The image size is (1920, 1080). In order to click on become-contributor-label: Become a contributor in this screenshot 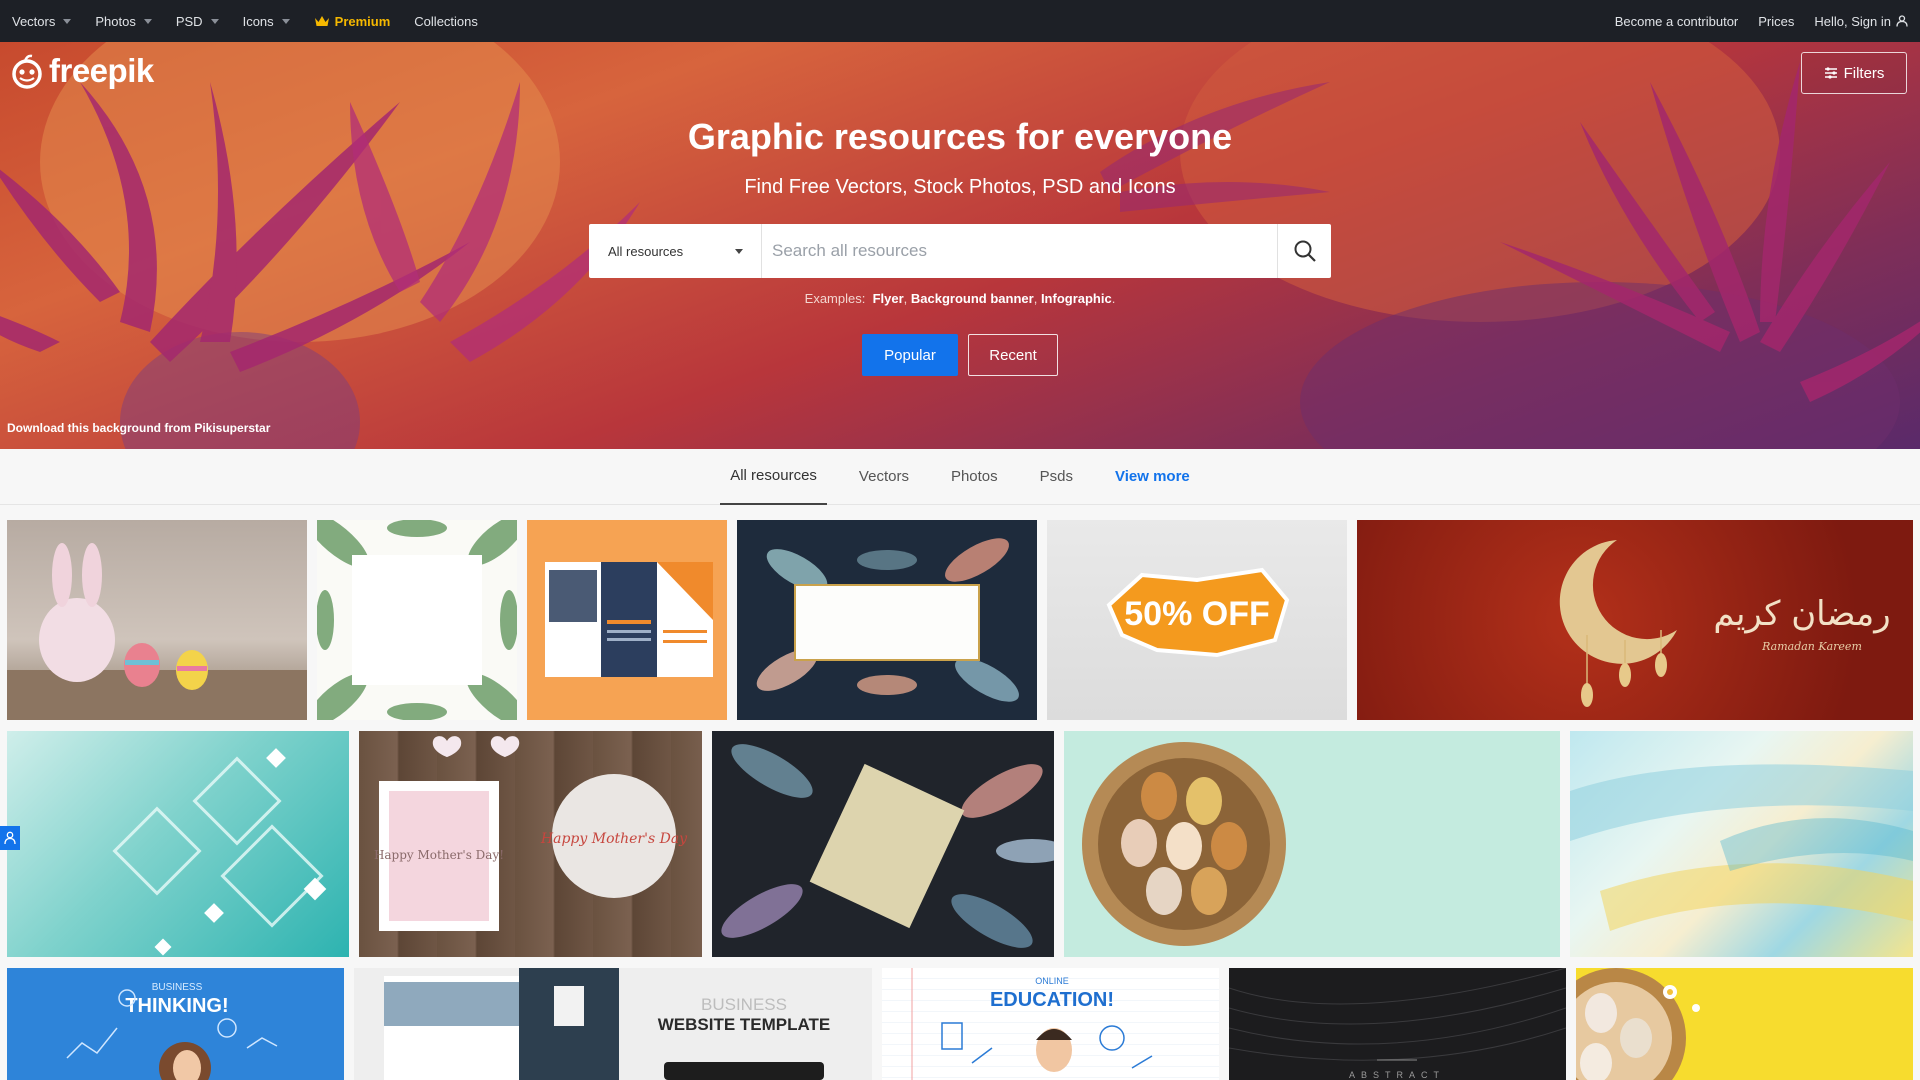, I will do `click(1676, 21)`.